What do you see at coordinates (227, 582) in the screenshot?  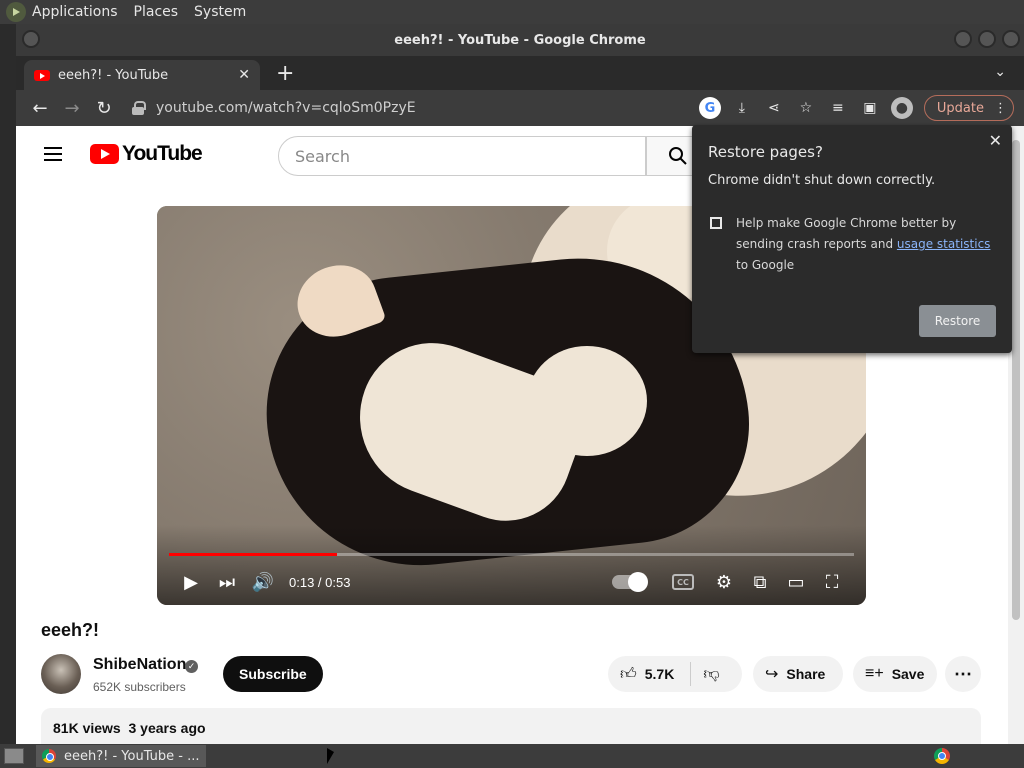 I see `next-icon: ⏭` at bounding box center [227, 582].